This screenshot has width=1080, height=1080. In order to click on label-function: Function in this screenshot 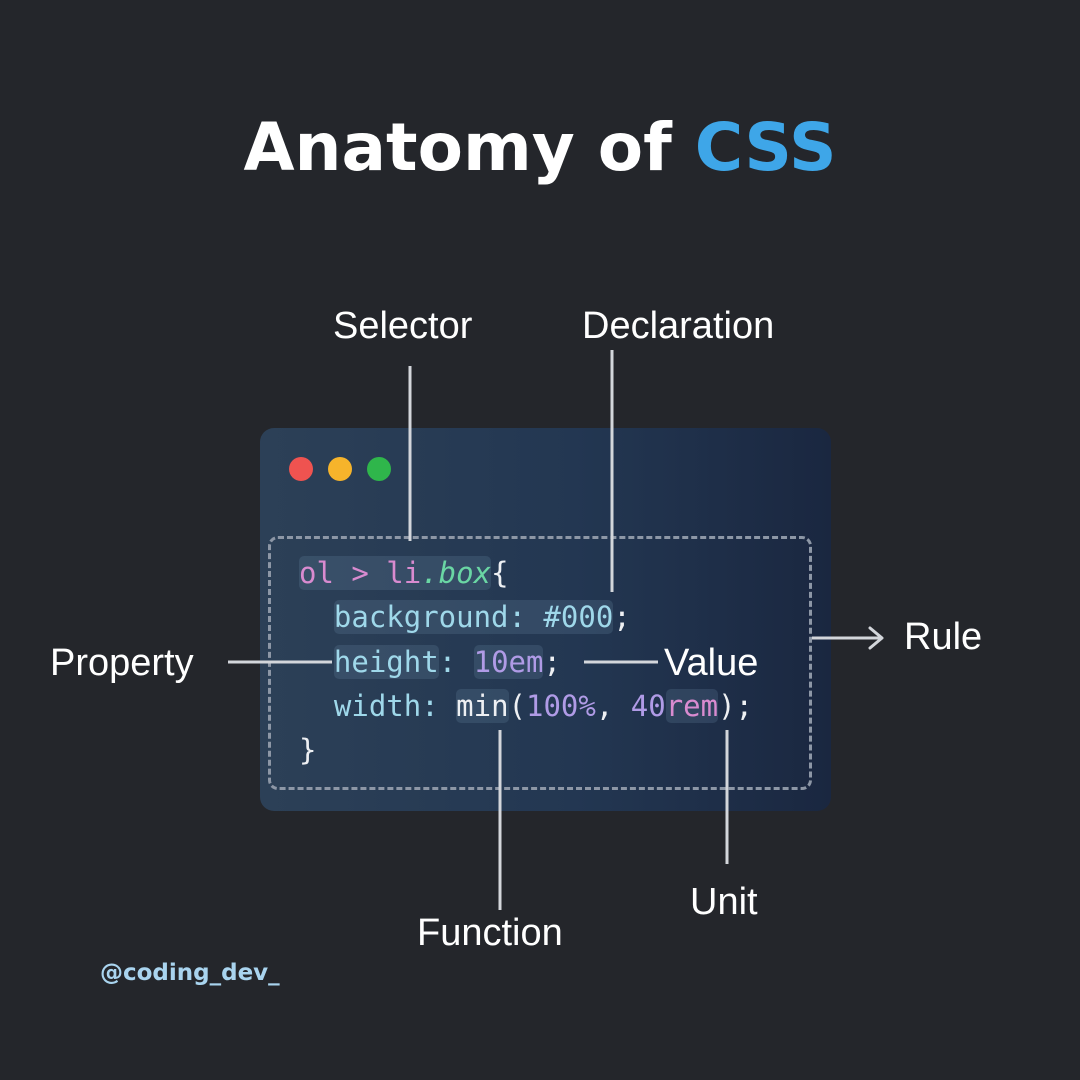, I will do `click(490, 933)`.